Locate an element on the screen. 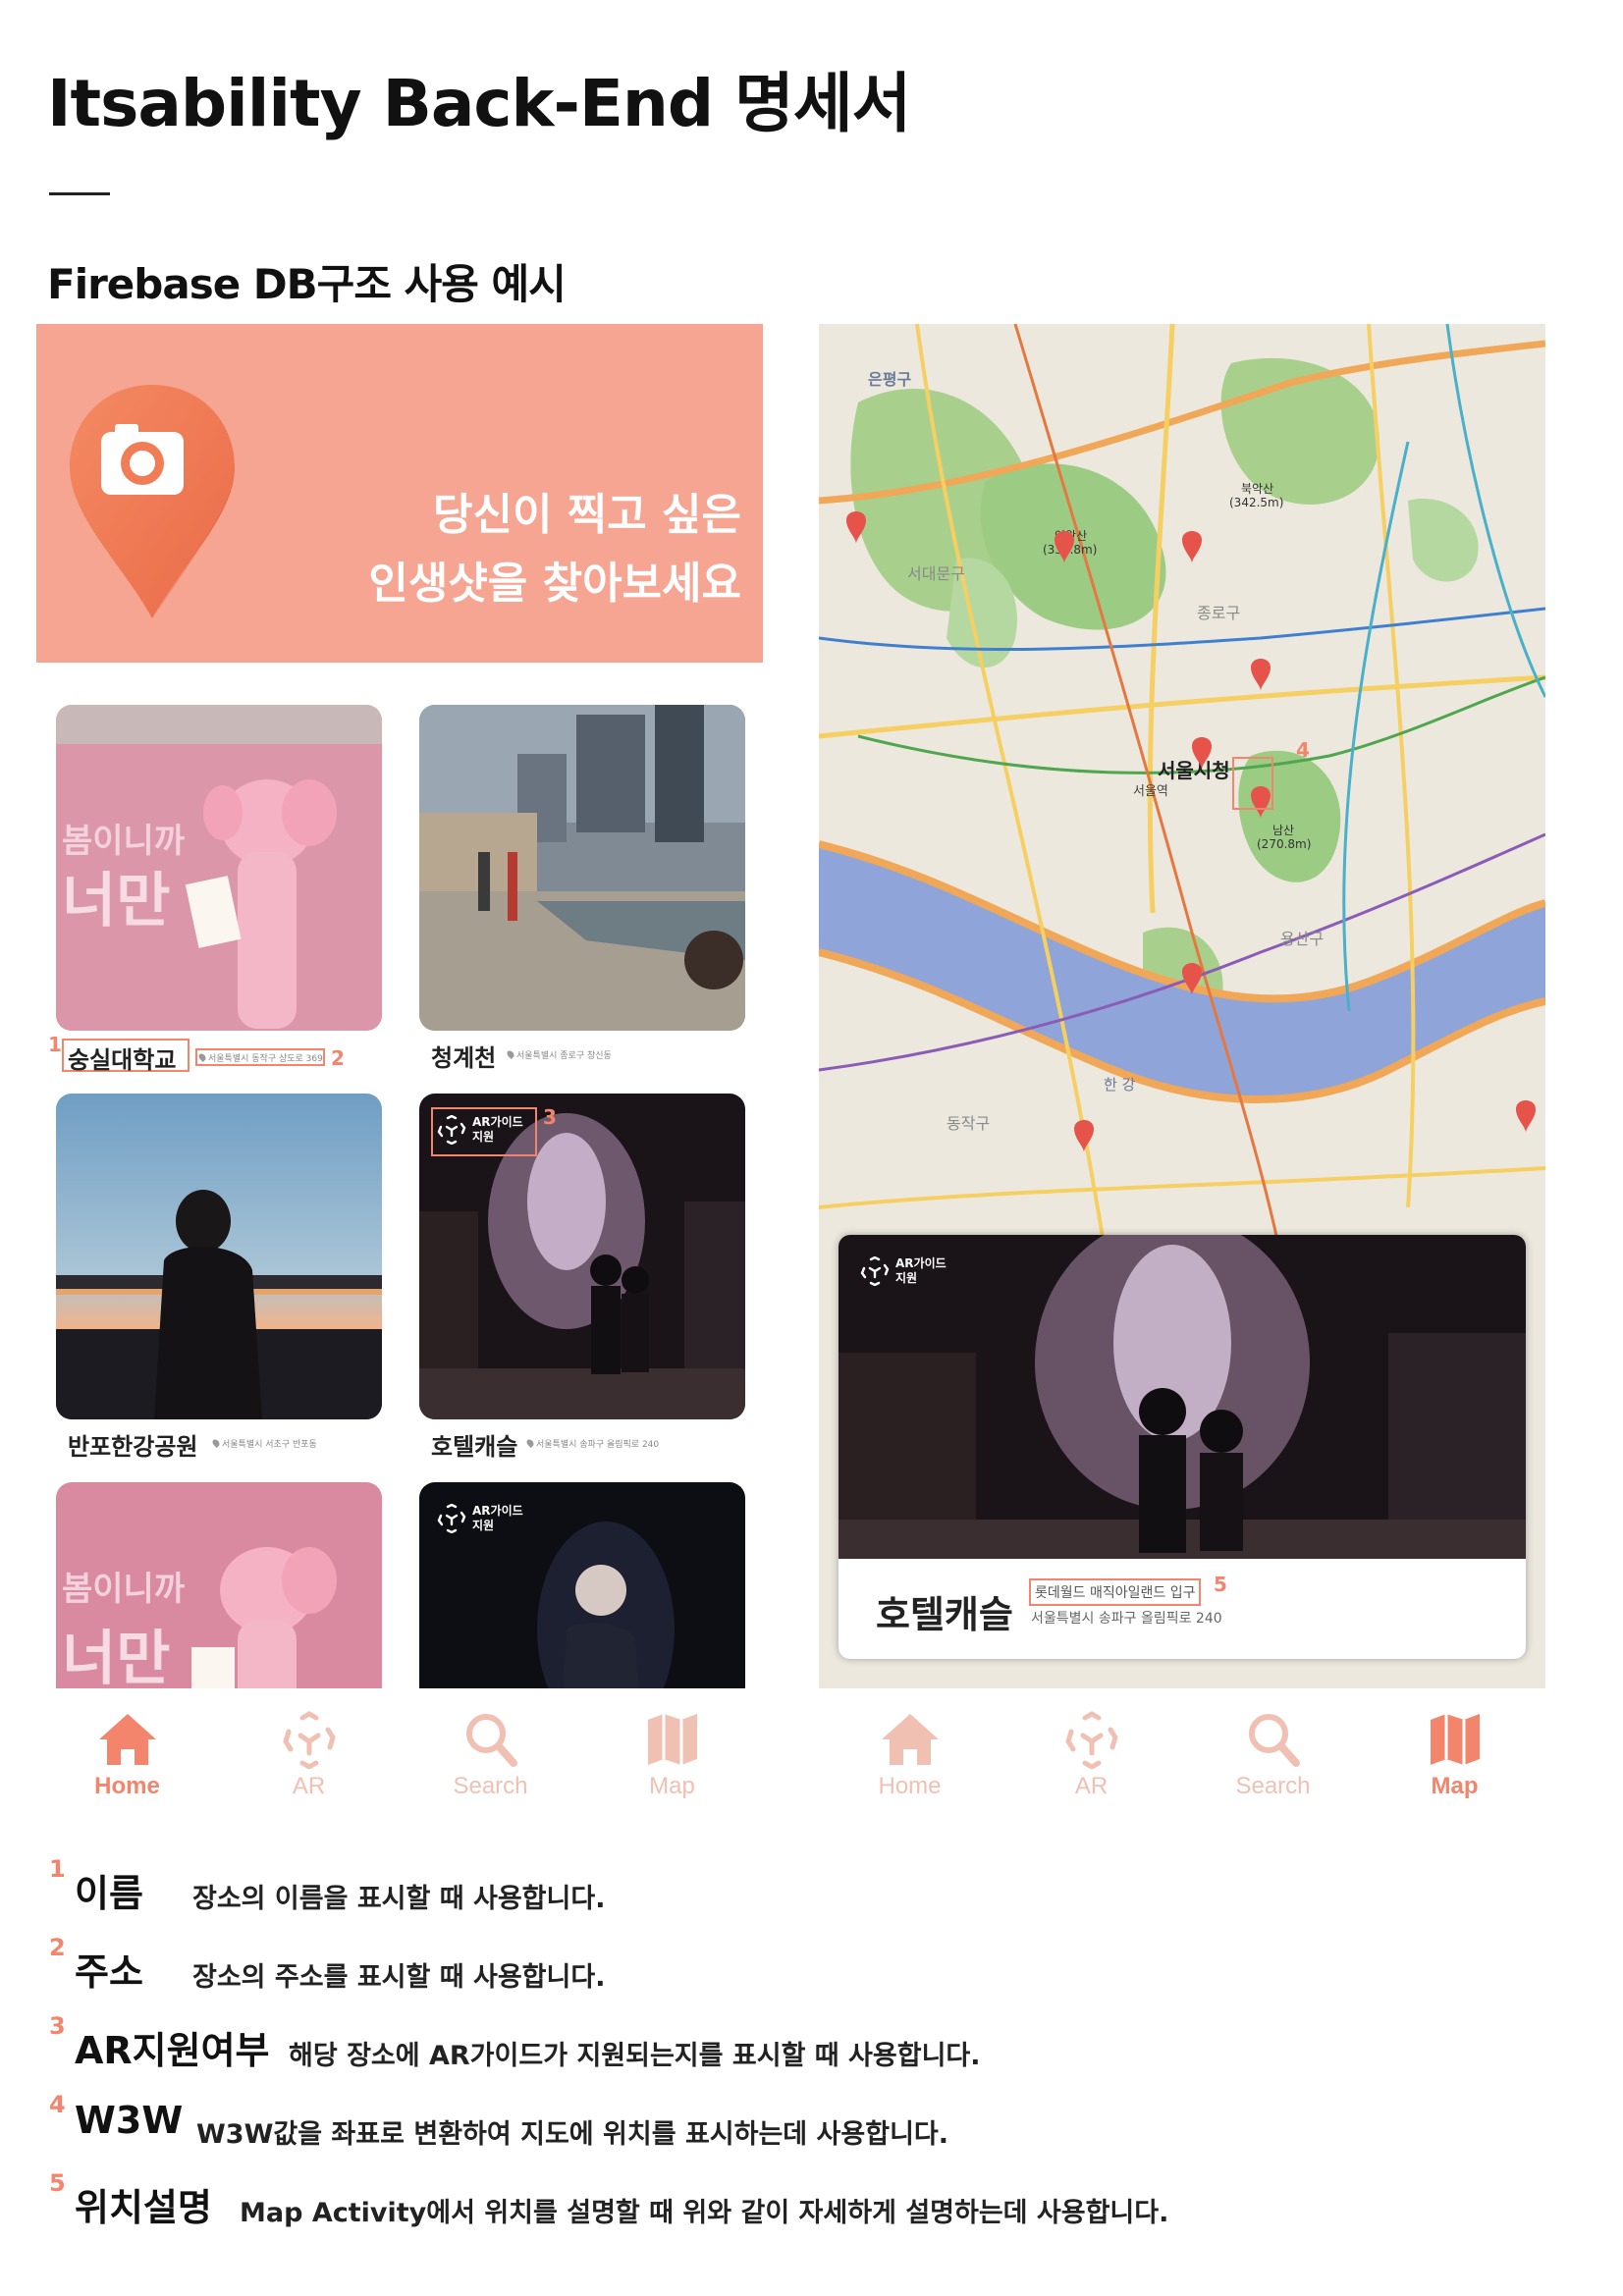 The width and height of the screenshot is (1623, 2296). location-description: 롯데월드 매직아일랜드 입구 is located at coordinates (1115, 1592).